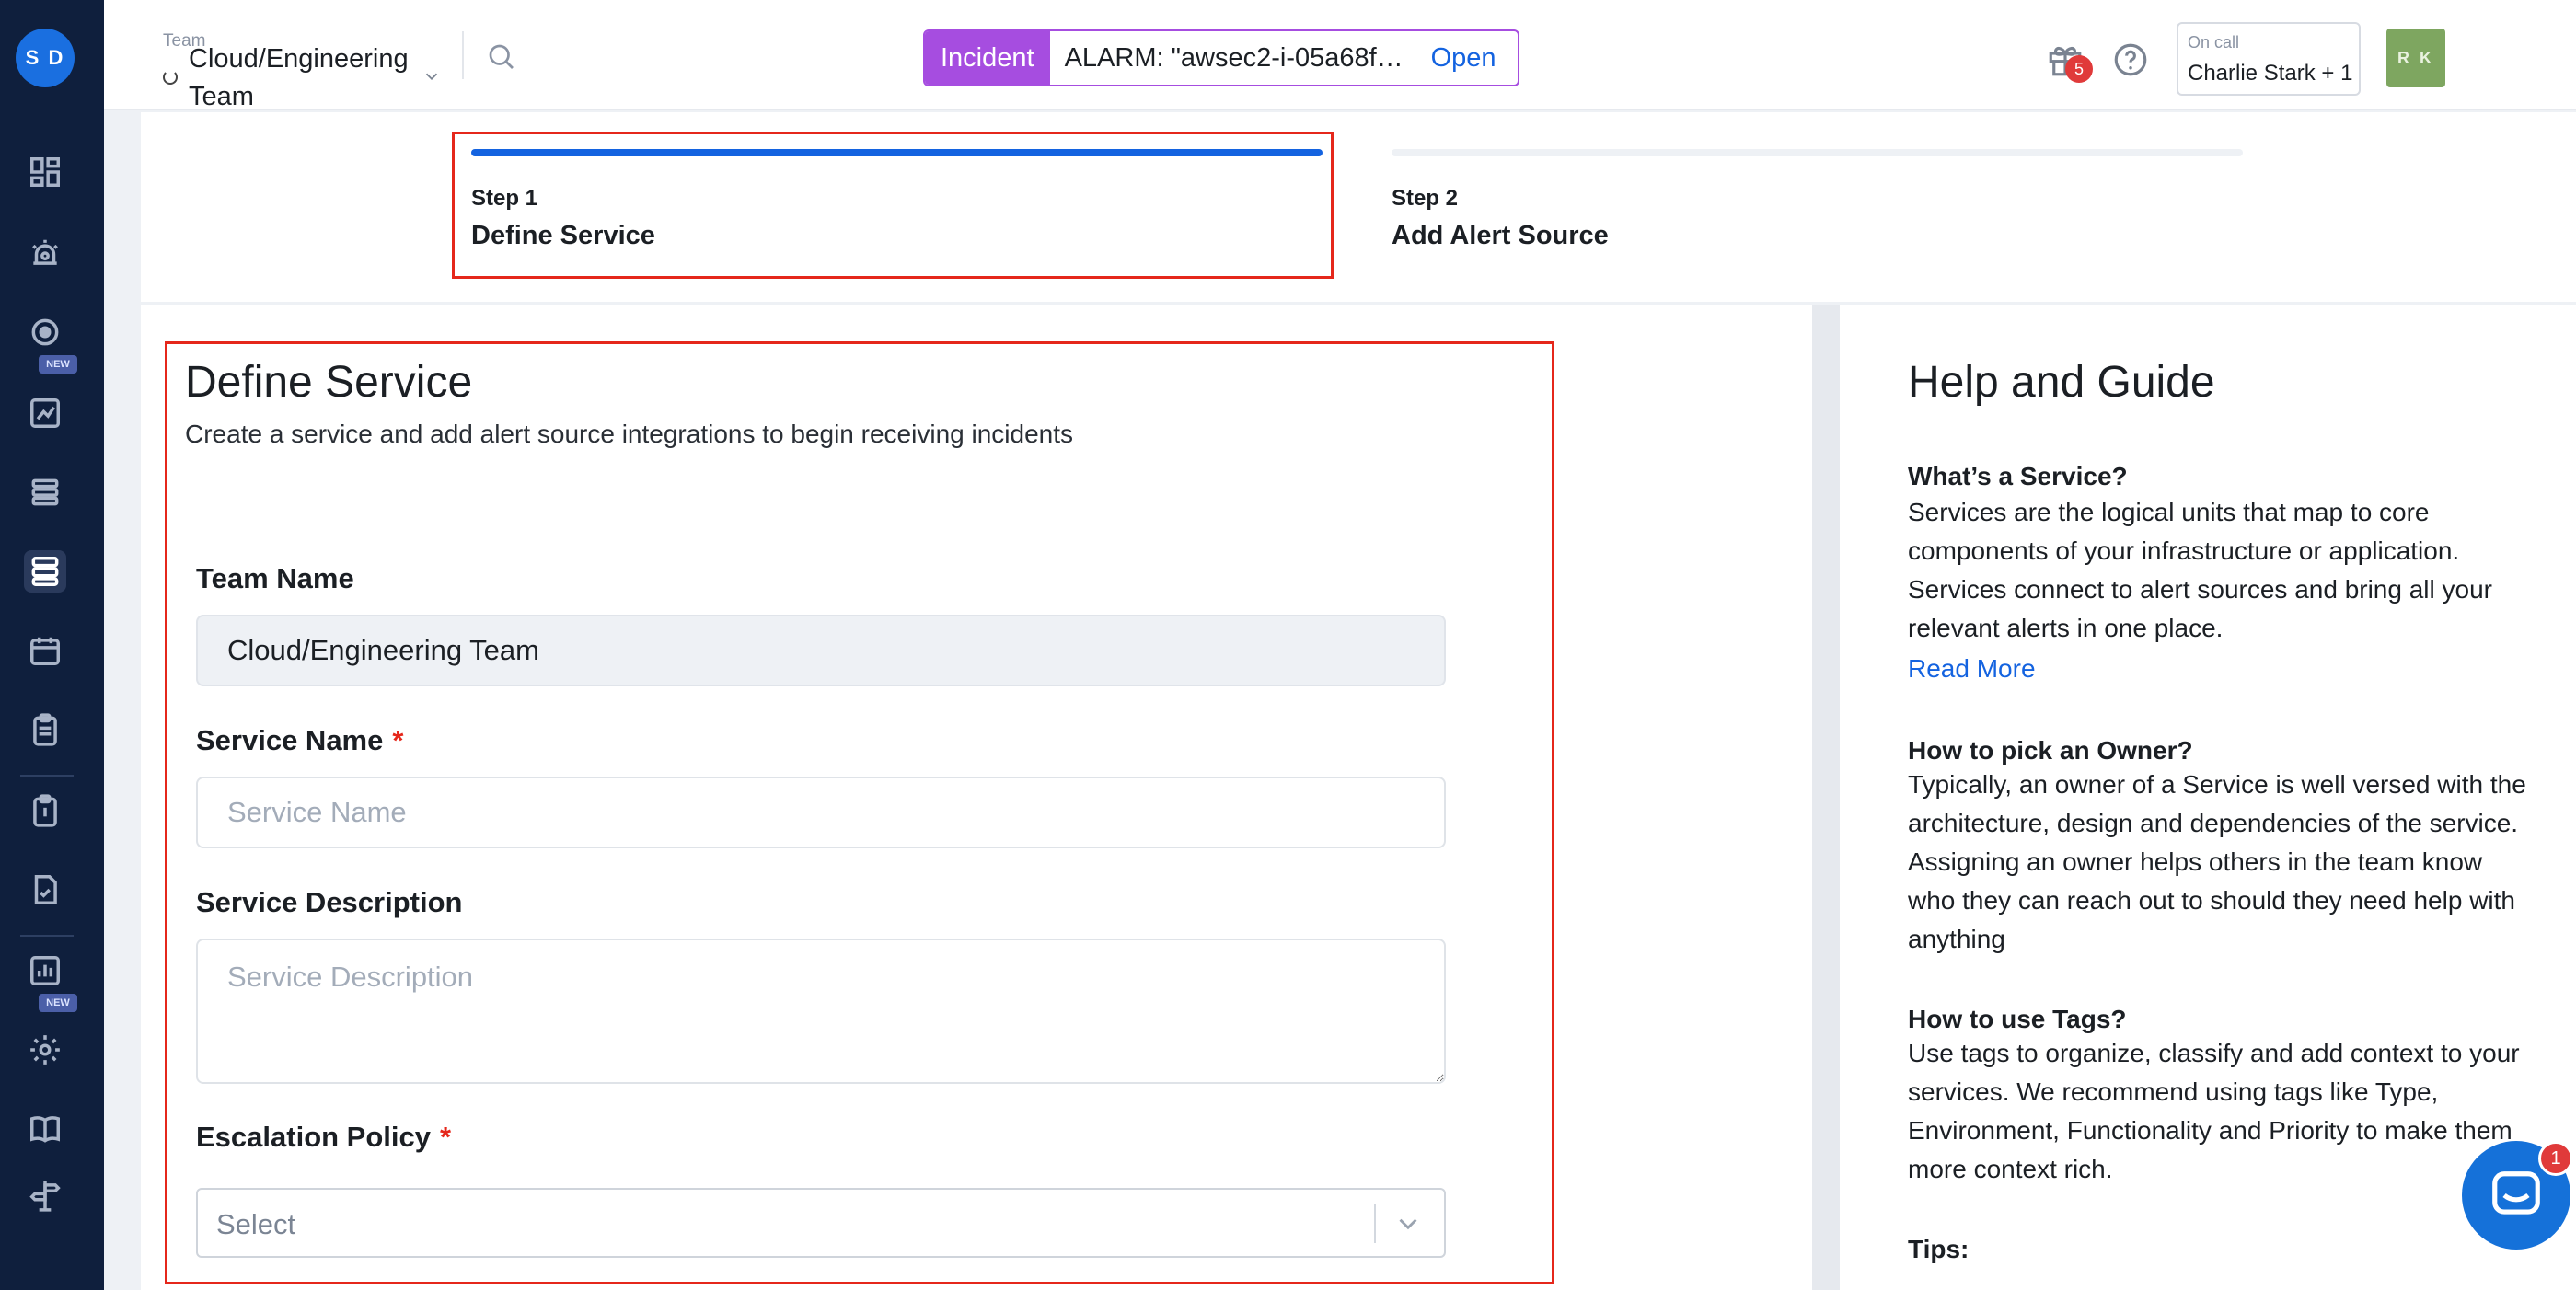 The image size is (2576, 1290). I want to click on checklist-icon, so click(45, 890).